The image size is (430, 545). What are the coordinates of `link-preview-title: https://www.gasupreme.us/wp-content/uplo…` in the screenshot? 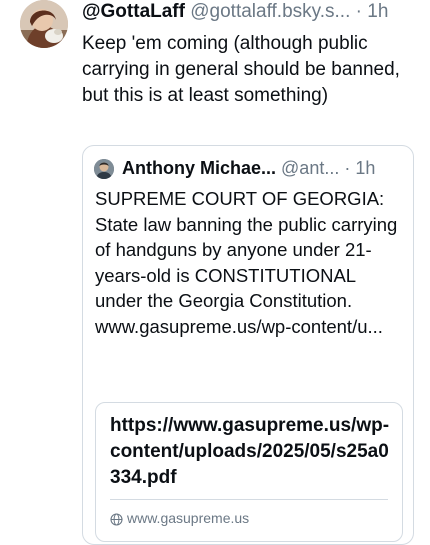 It's located at (252, 452).